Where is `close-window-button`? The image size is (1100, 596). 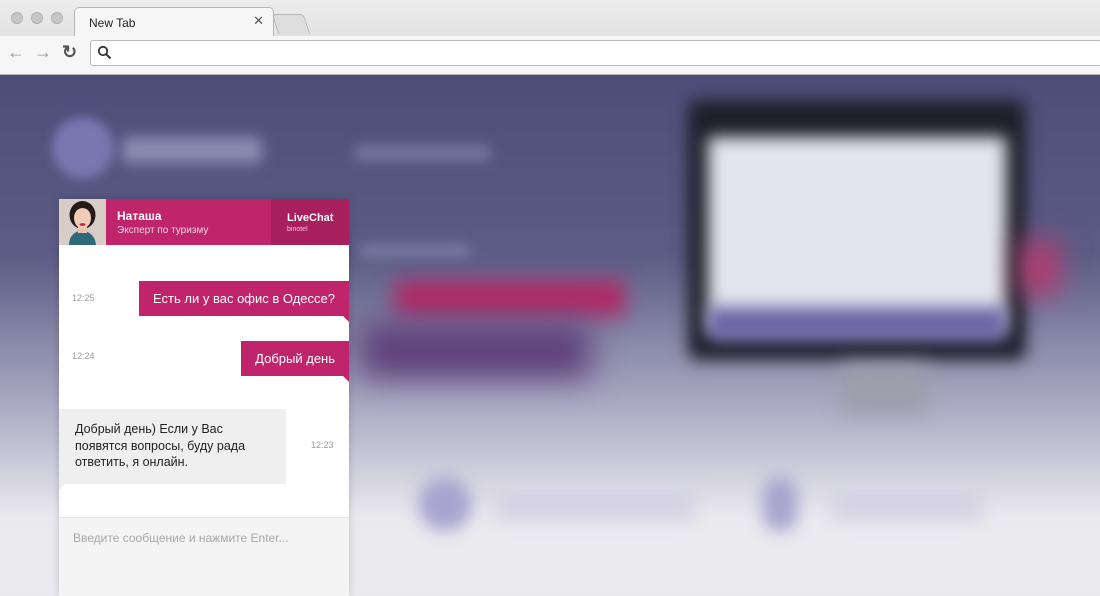 close-window-button is located at coordinates (17, 18).